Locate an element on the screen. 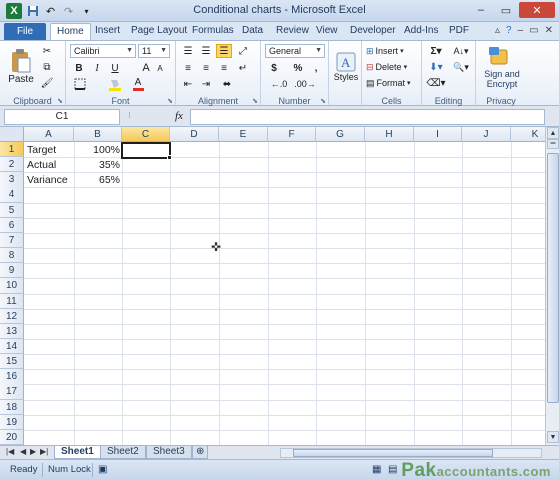  row-header-5: 5 is located at coordinates (12, 210).